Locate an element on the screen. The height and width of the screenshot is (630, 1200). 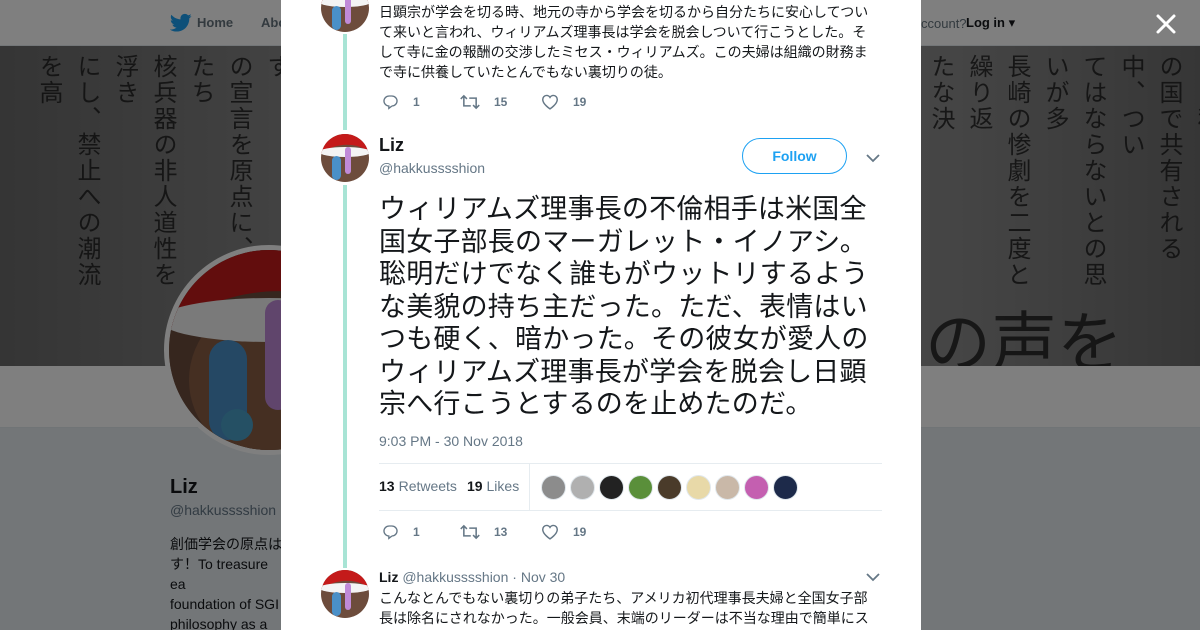
close-icon is located at coordinates (1166, 24).